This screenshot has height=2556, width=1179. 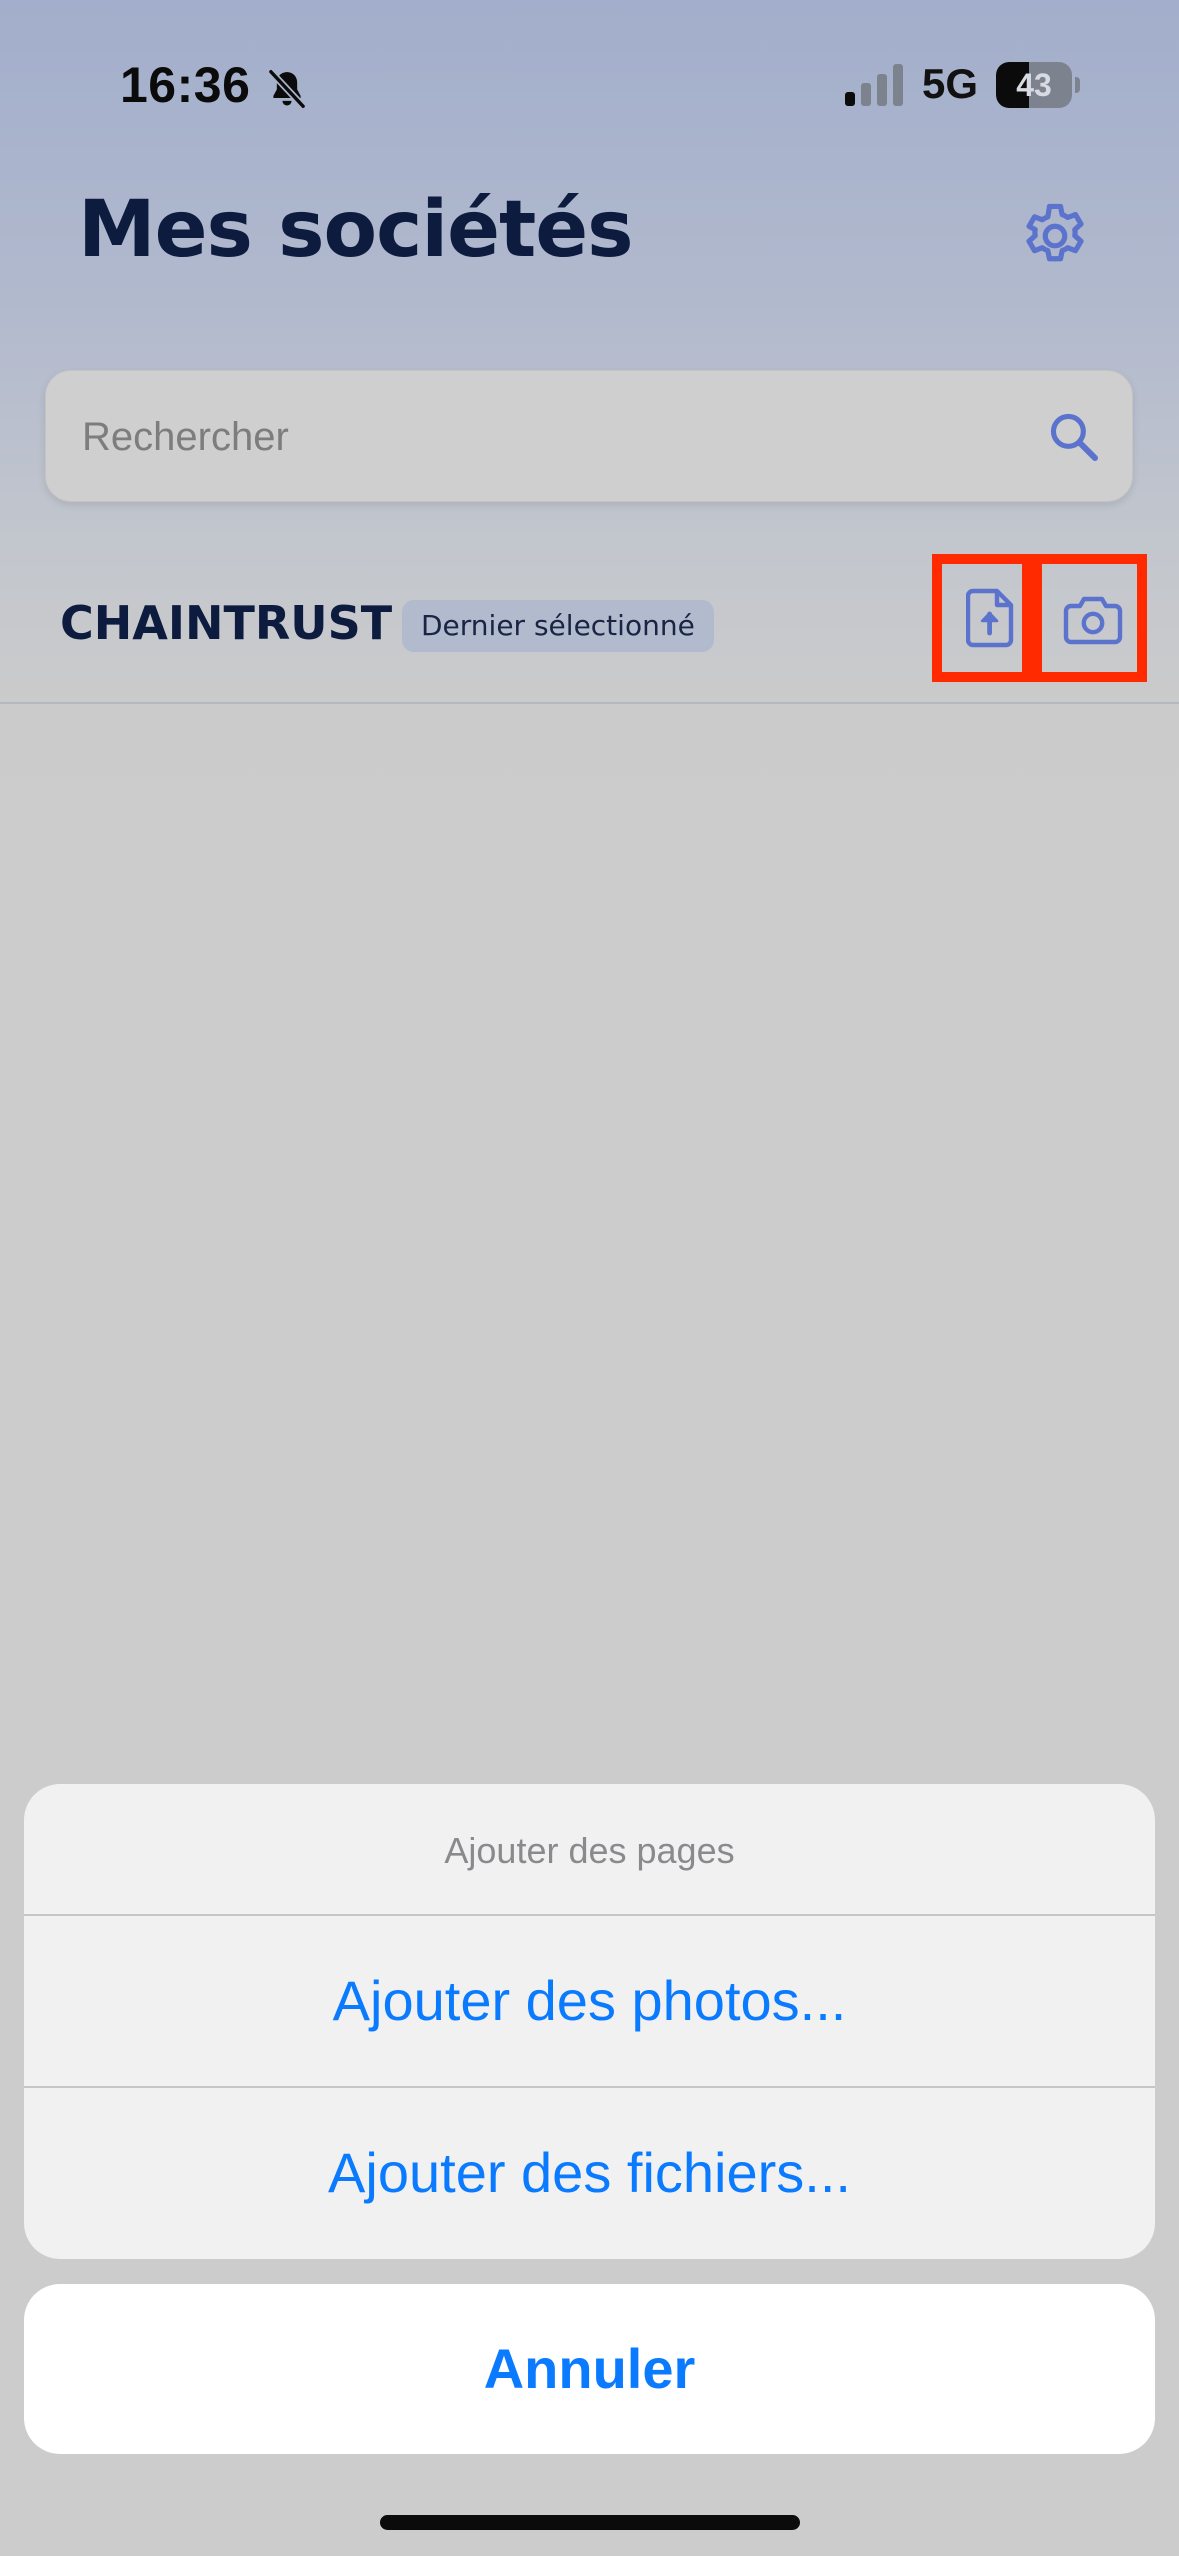 What do you see at coordinates (589, 85) in the screenshot?
I see `status-bar: 16:36 5G 43` at bounding box center [589, 85].